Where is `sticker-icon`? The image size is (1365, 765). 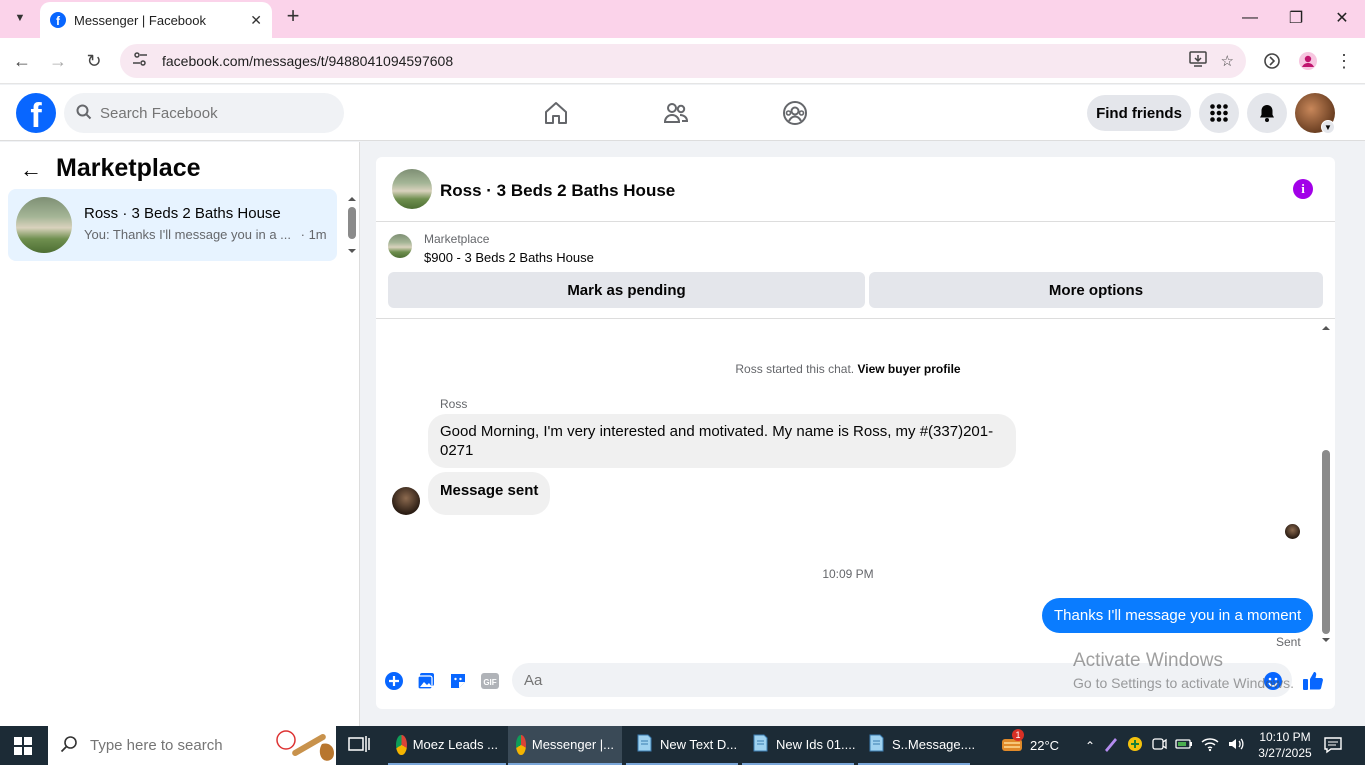
sticker-icon is located at coordinates (458, 681).